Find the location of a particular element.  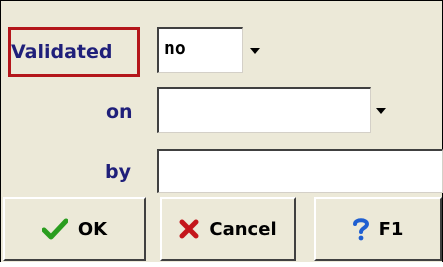

by-field is located at coordinates (300, 171).